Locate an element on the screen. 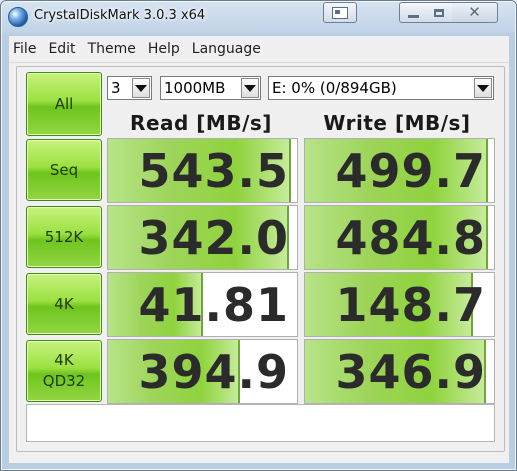  maximize-icon is located at coordinates (439, 12).